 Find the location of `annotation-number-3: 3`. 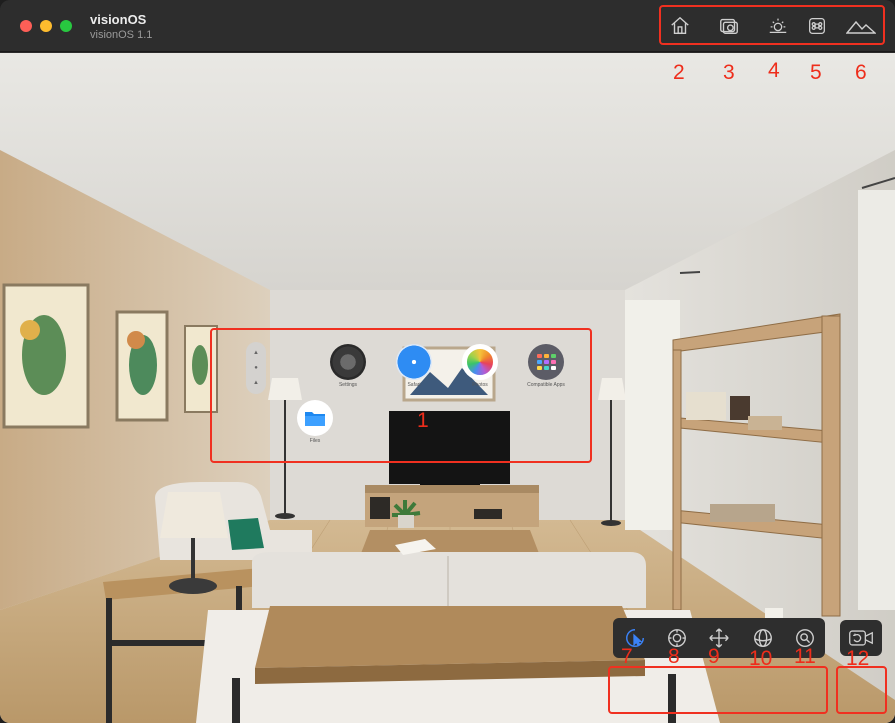

annotation-number-3: 3 is located at coordinates (729, 72).